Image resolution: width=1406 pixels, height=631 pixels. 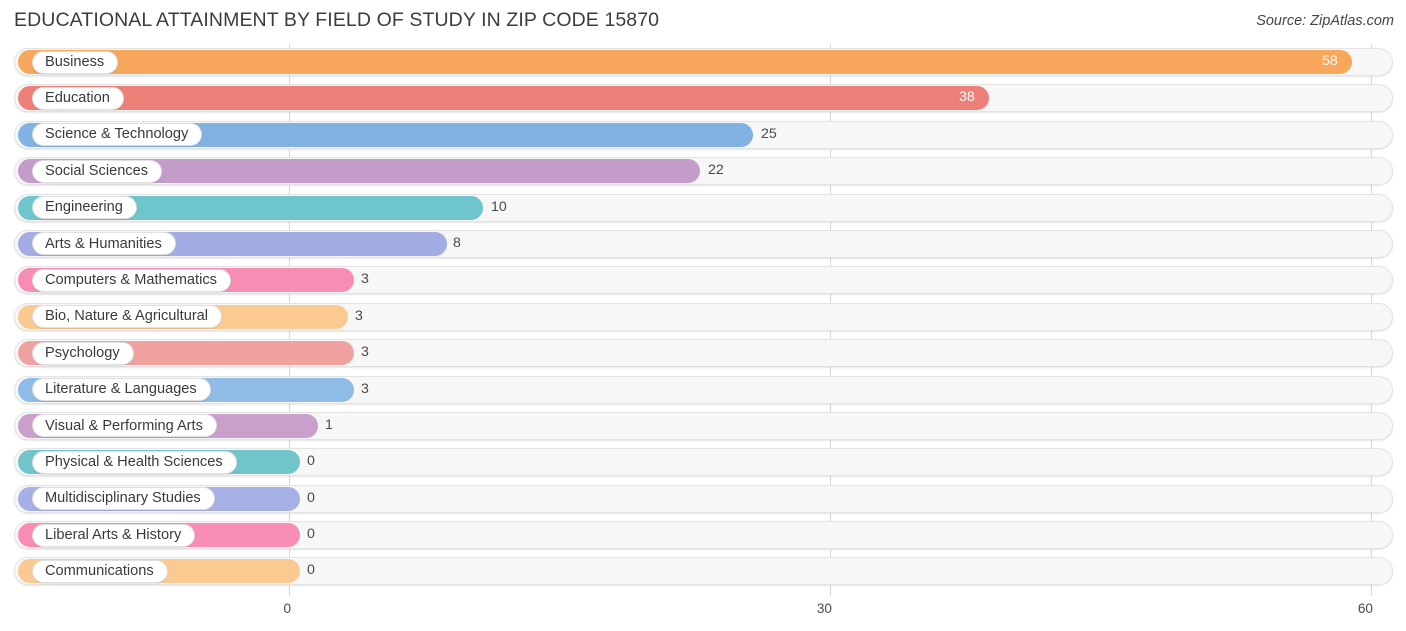 I want to click on category-label-pill: Business, so click(x=75, y=62).